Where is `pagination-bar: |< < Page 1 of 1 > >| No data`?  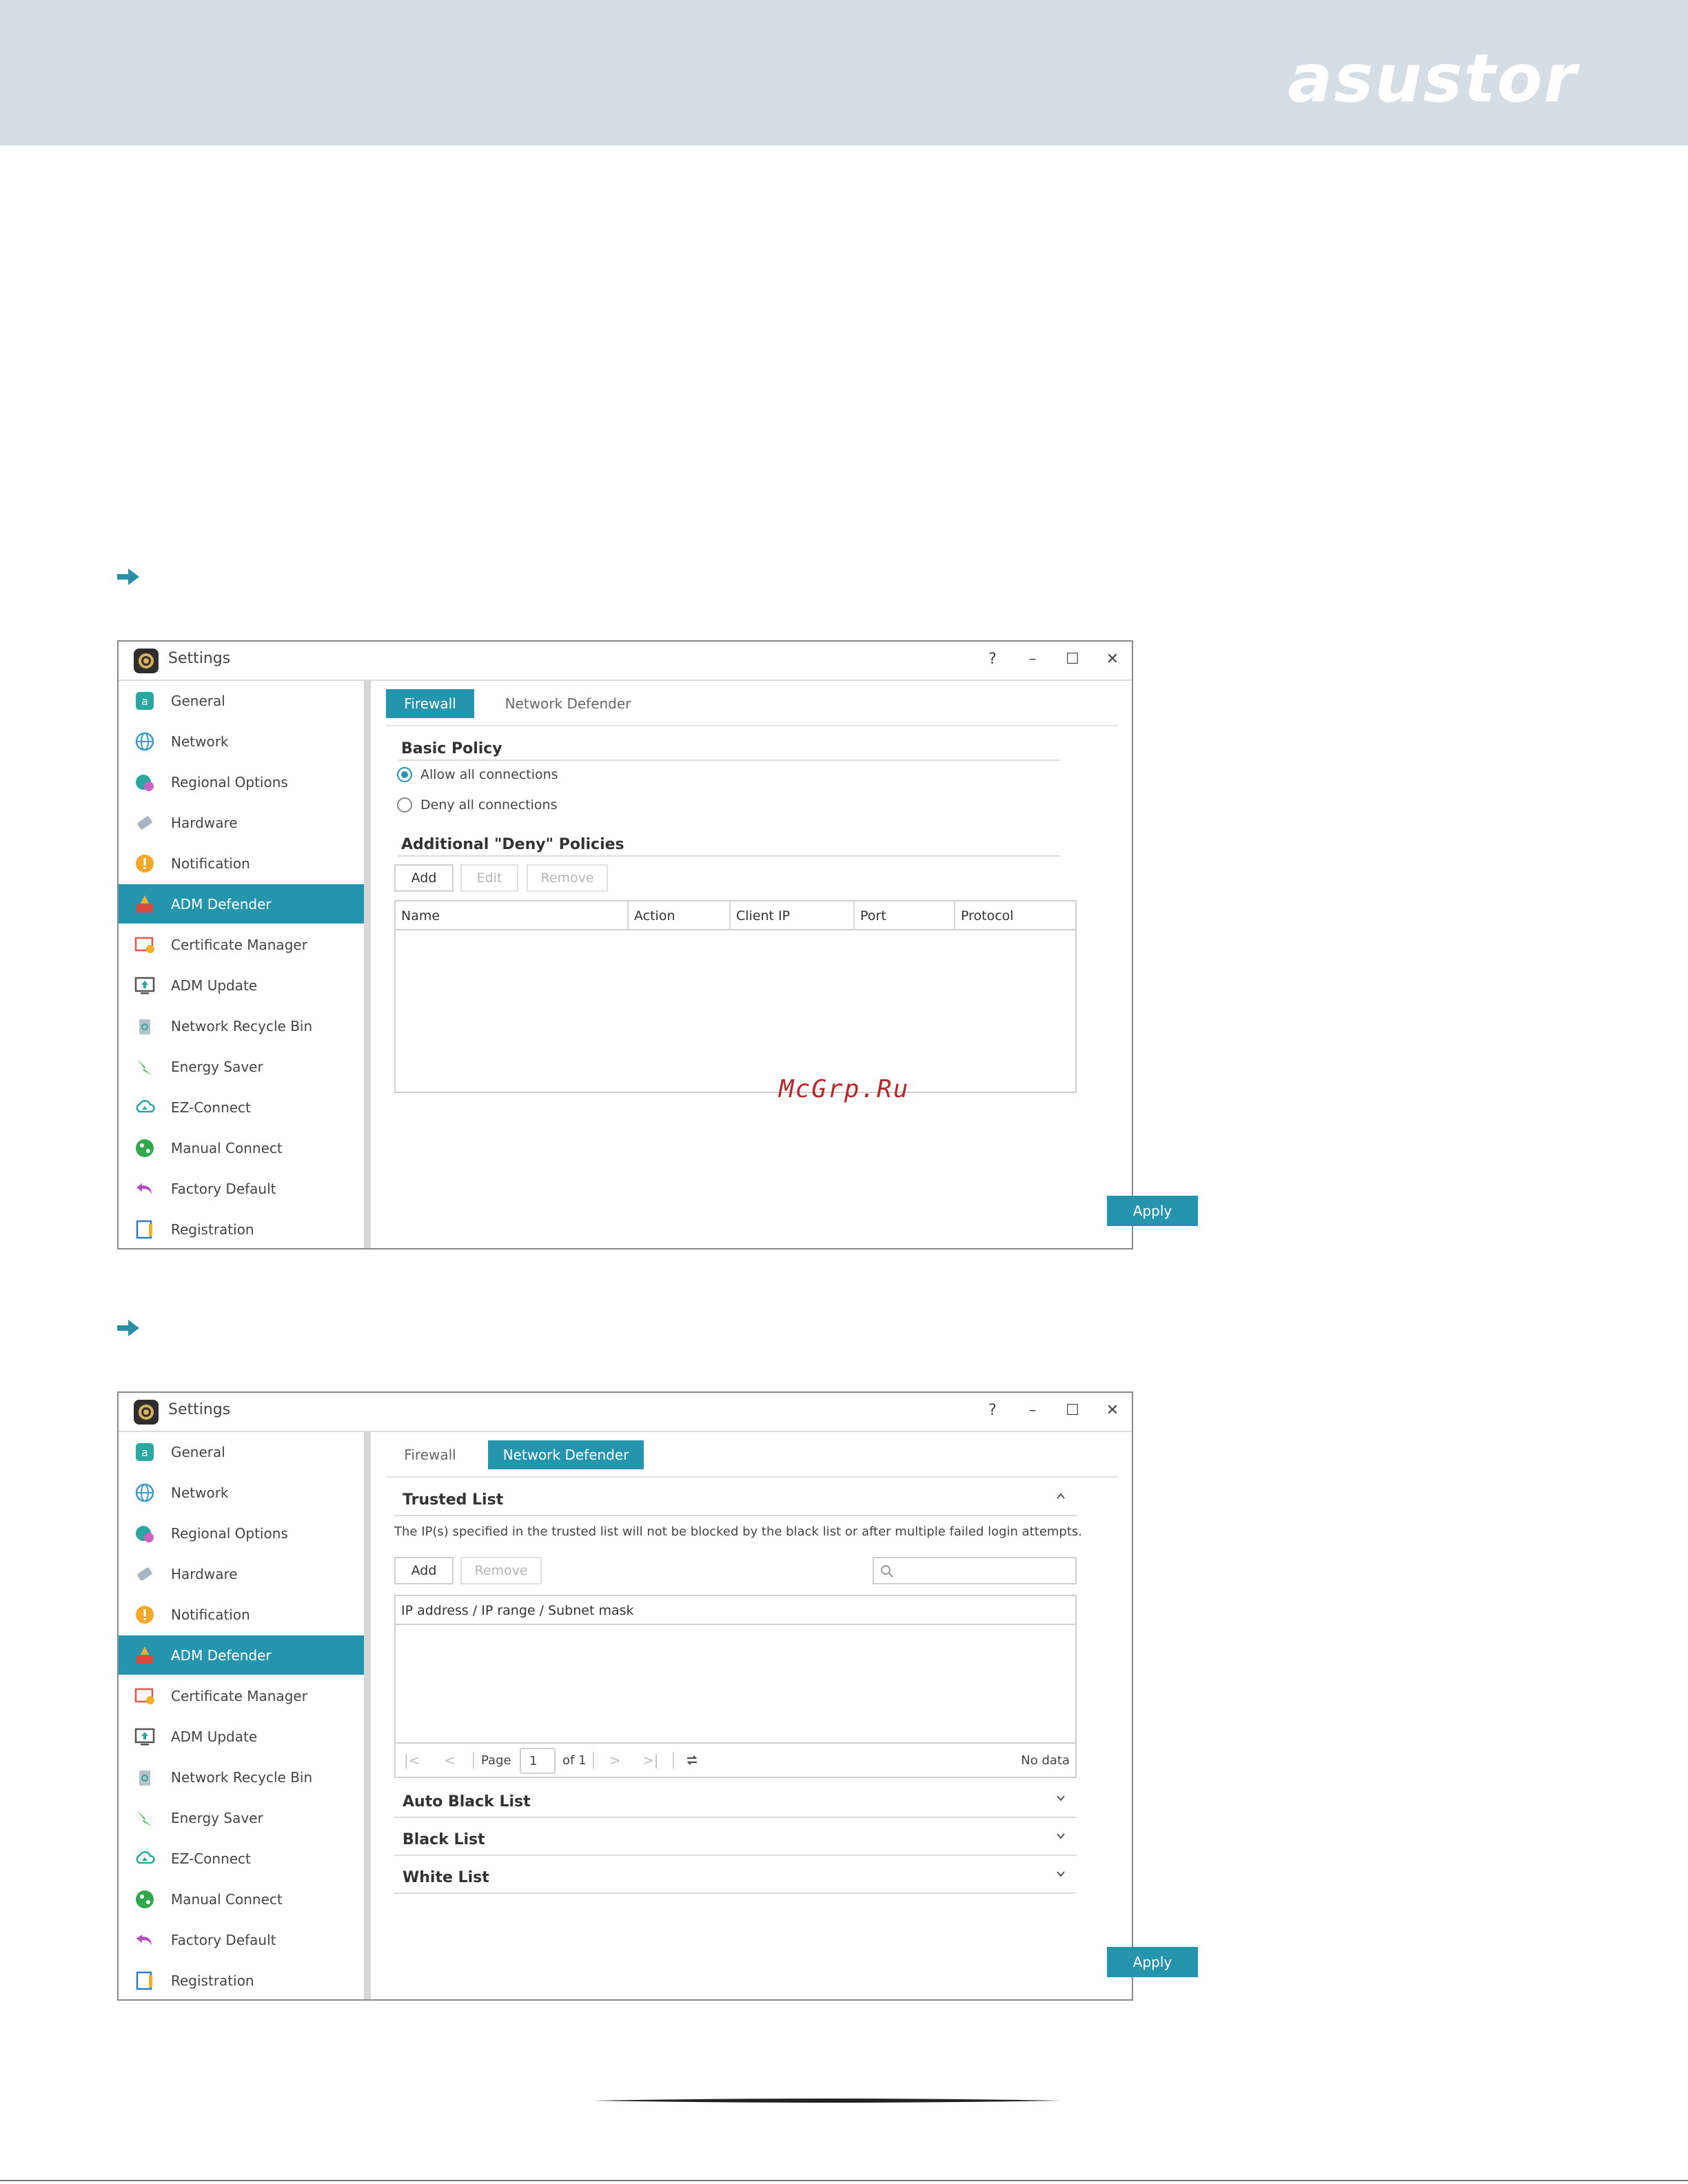
pagination-bar: |< < Page 1 of 1 > >| No data is located at coordinates (735, 1759).